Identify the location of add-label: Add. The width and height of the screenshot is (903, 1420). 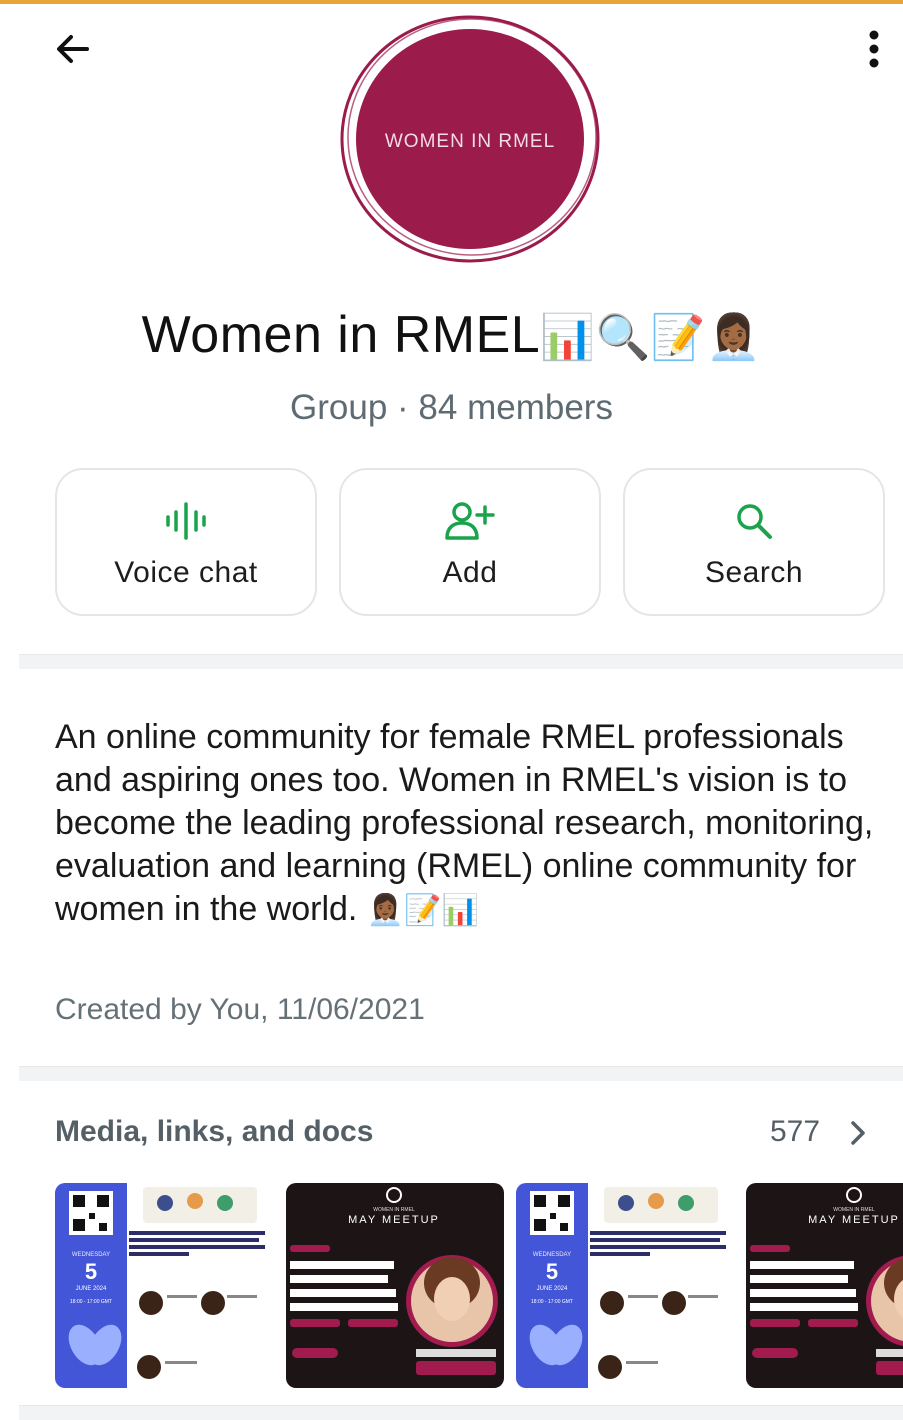
(470, 572).